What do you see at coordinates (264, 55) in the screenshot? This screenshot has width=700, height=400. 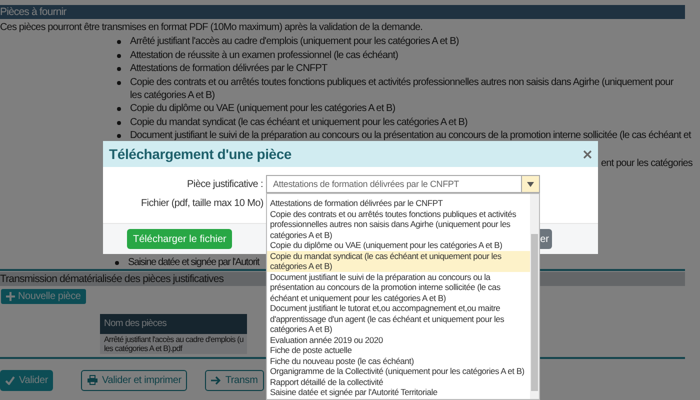 I see `document-item: Attestation de réussite à un examen professionnel (le cas échéant)` at bounding box center [264, 55].